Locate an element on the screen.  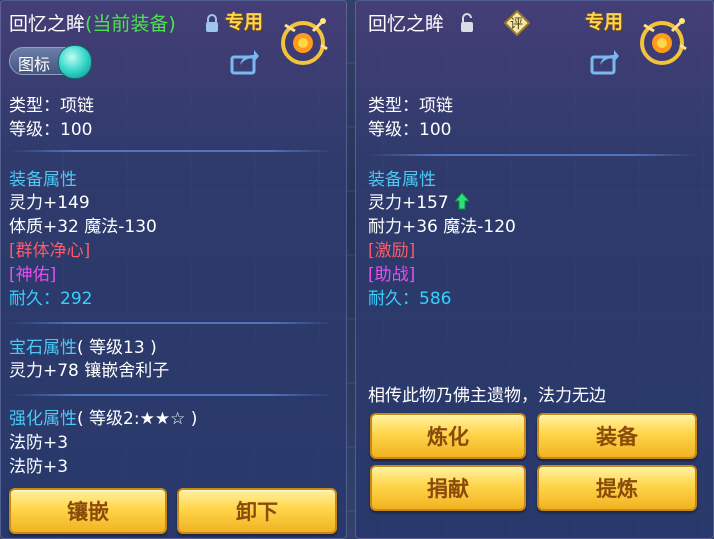
durability-line: 耐久：586 is located at coordinates (409, 299).